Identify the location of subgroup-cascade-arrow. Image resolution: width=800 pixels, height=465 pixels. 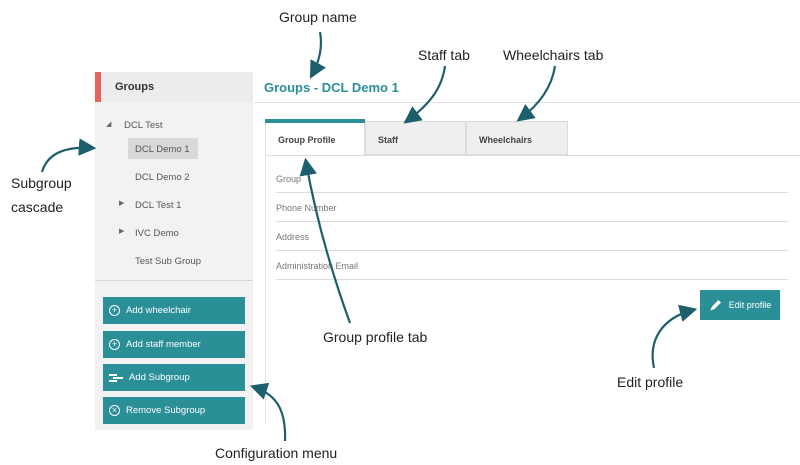
(68, 155).